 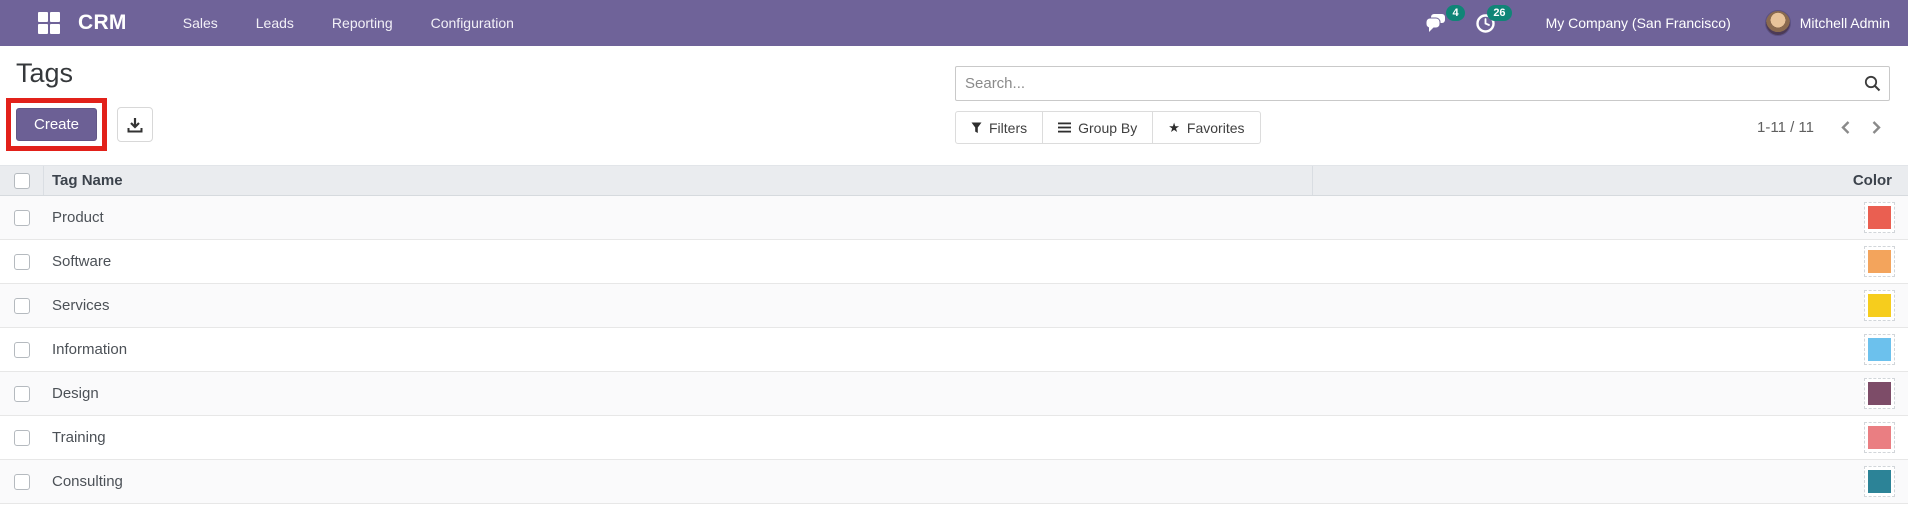 I want to click on chevron-left-icon, so click(x=1845, y=127).